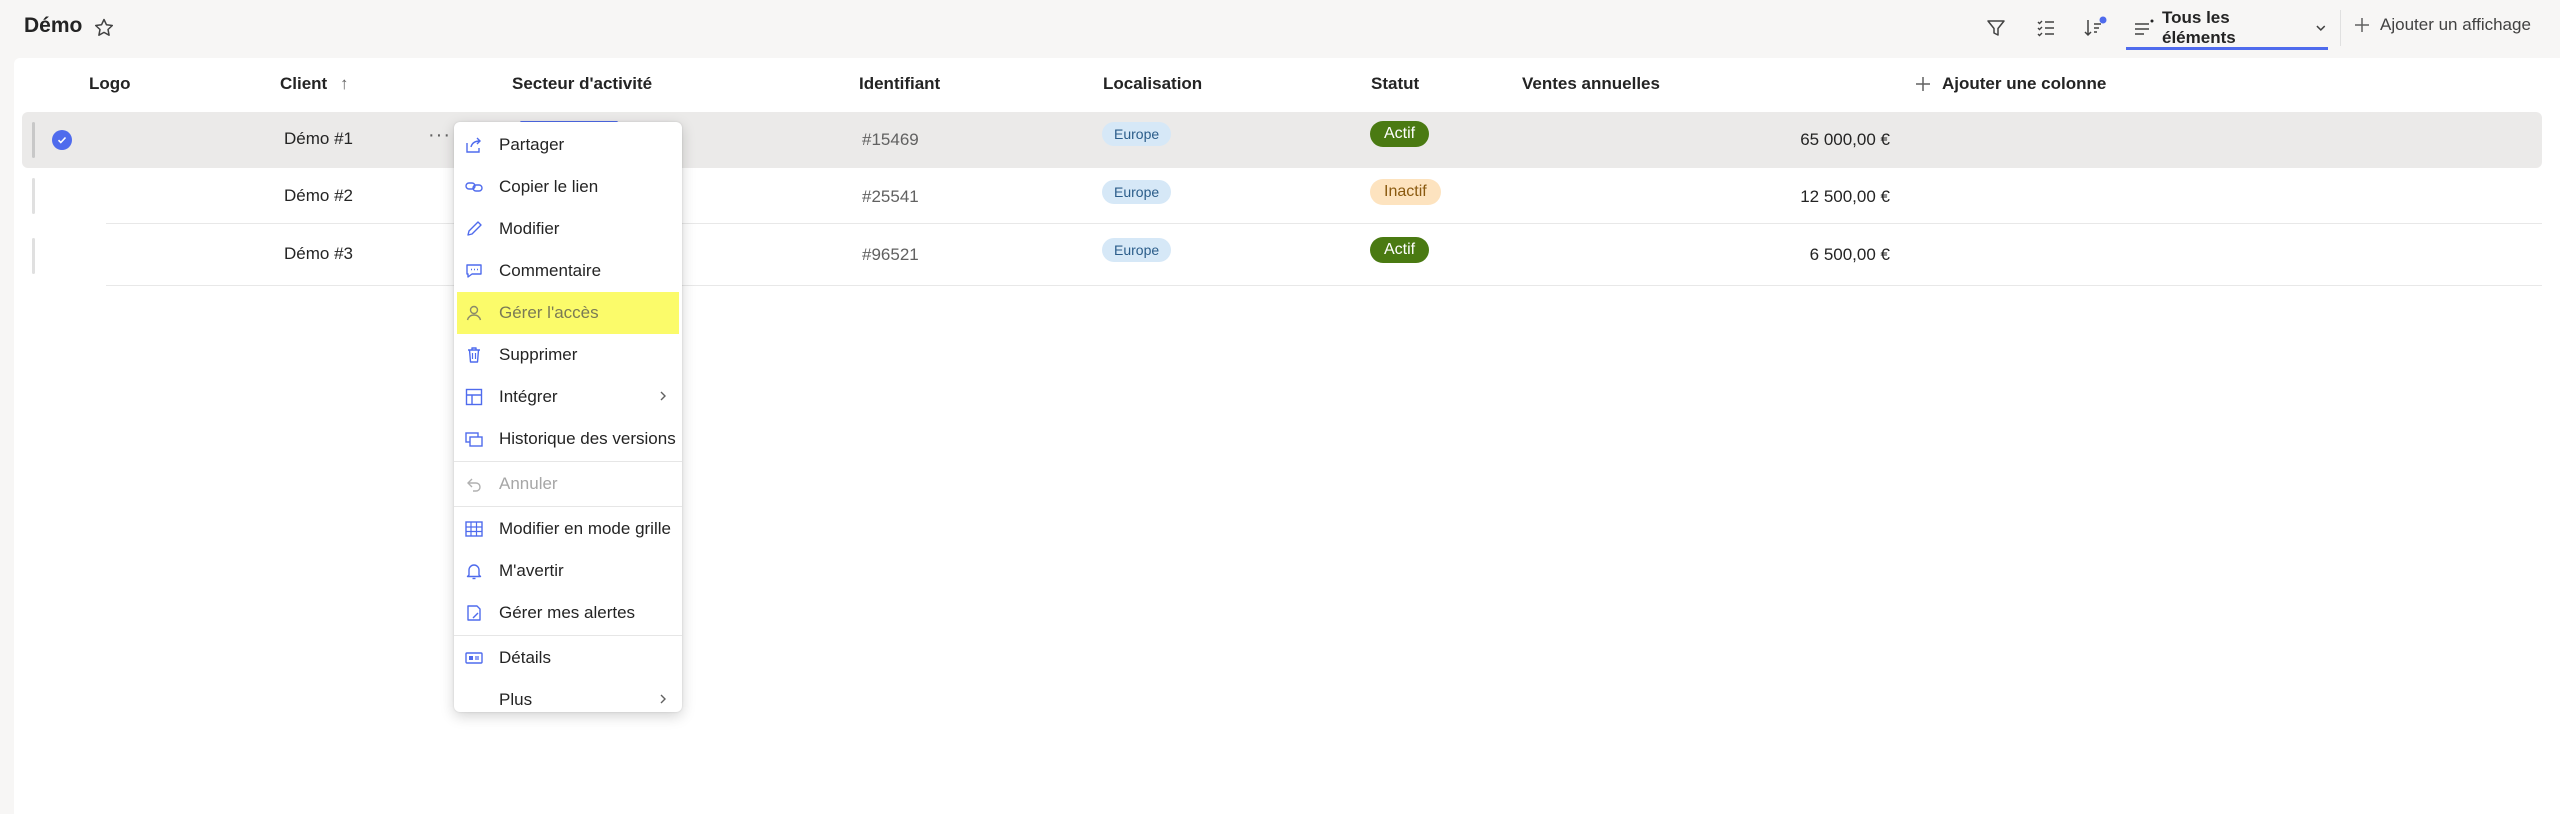 The image size is (2560, 814). Describe the element at coordinates (474, 229) in the screenshot. I see `pencil-icon` at that location.